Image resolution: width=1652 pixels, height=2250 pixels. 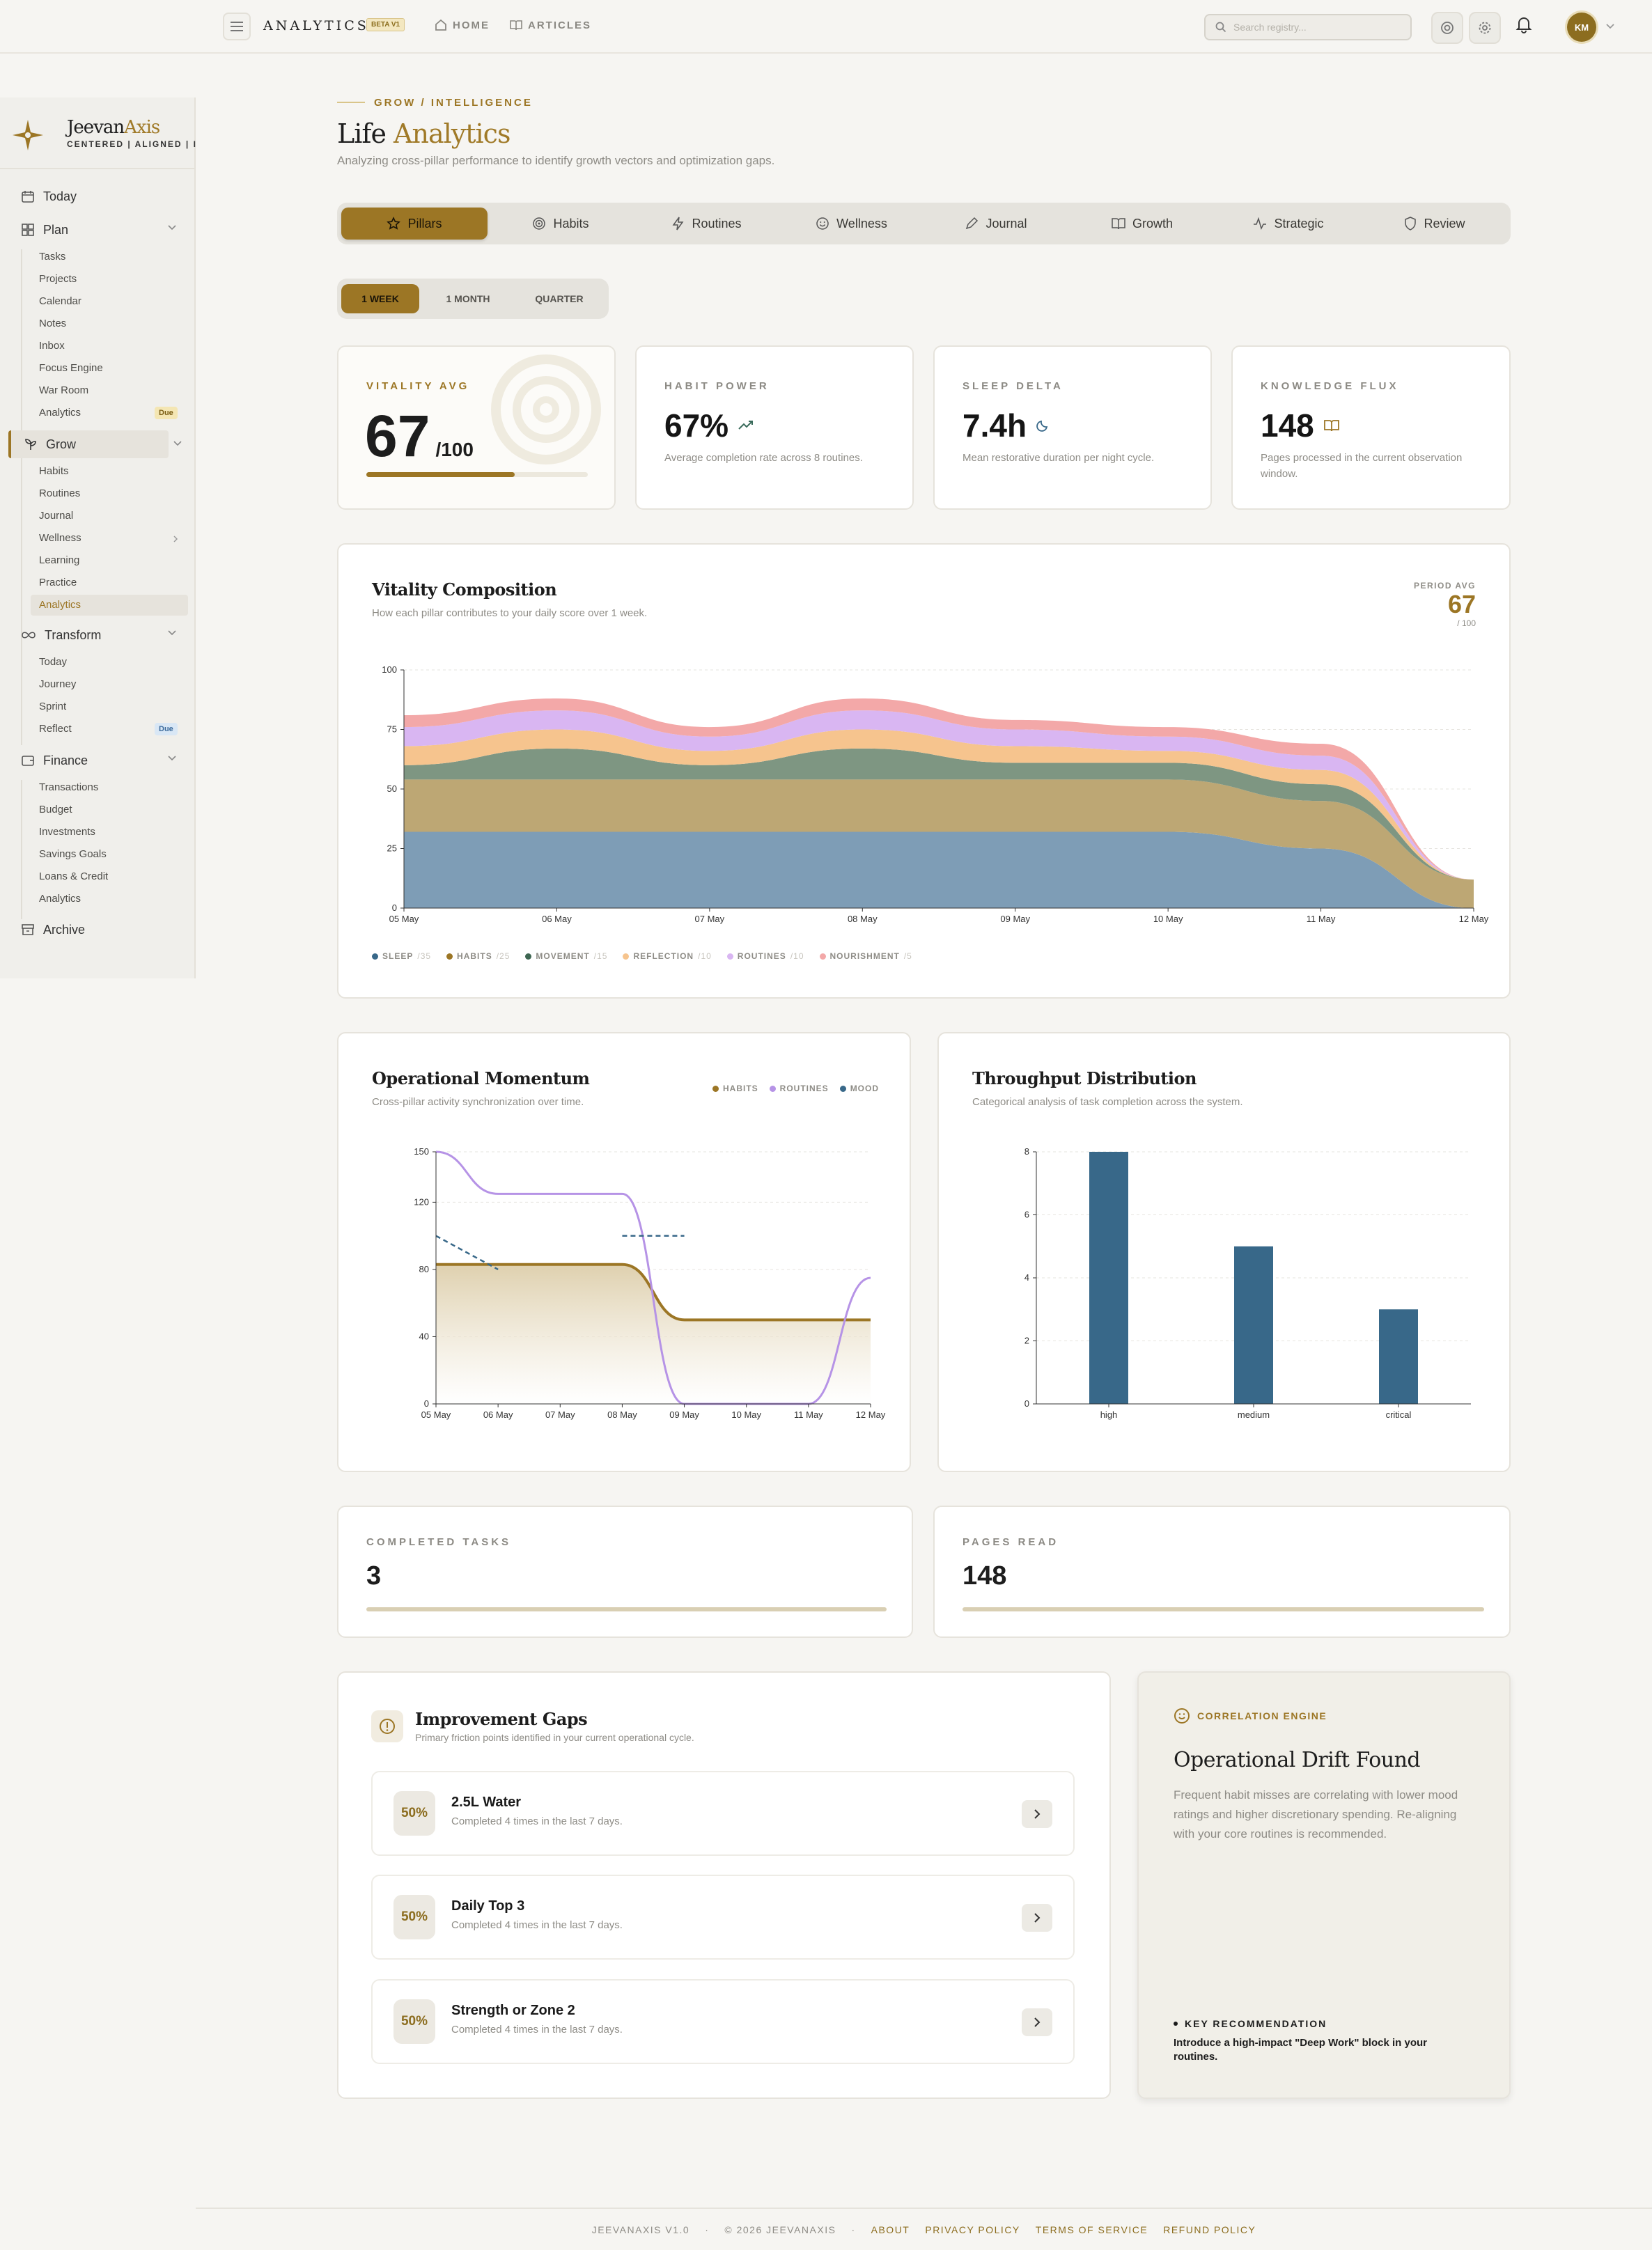 I want to click on sidebar-item-routines: Routines, so click(x=60, y=493).